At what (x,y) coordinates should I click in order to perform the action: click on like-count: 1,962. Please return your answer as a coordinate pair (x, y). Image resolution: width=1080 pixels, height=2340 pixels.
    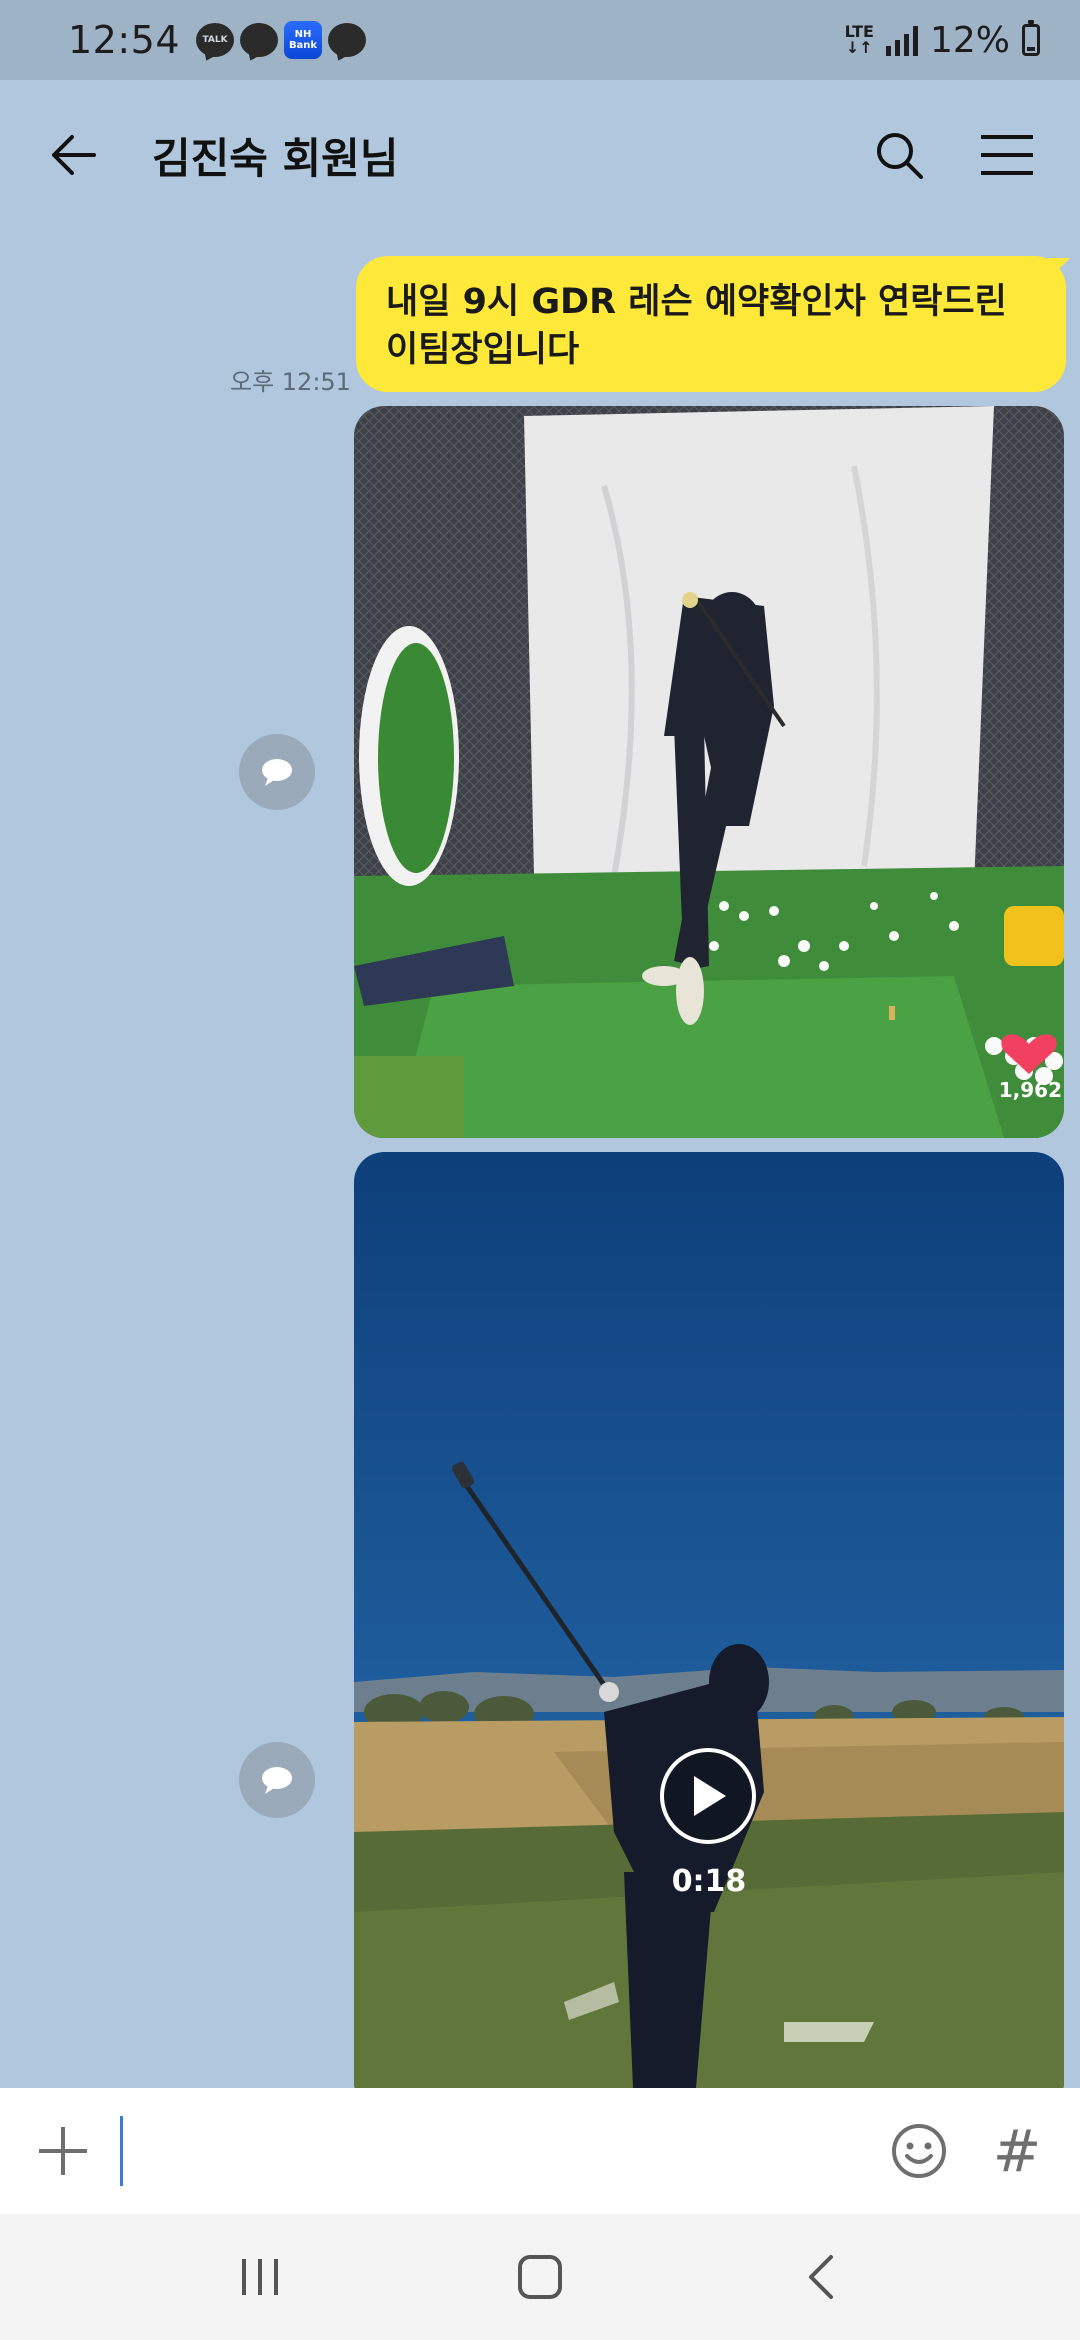
    Looking at the image, I should click on (1030, 1090).